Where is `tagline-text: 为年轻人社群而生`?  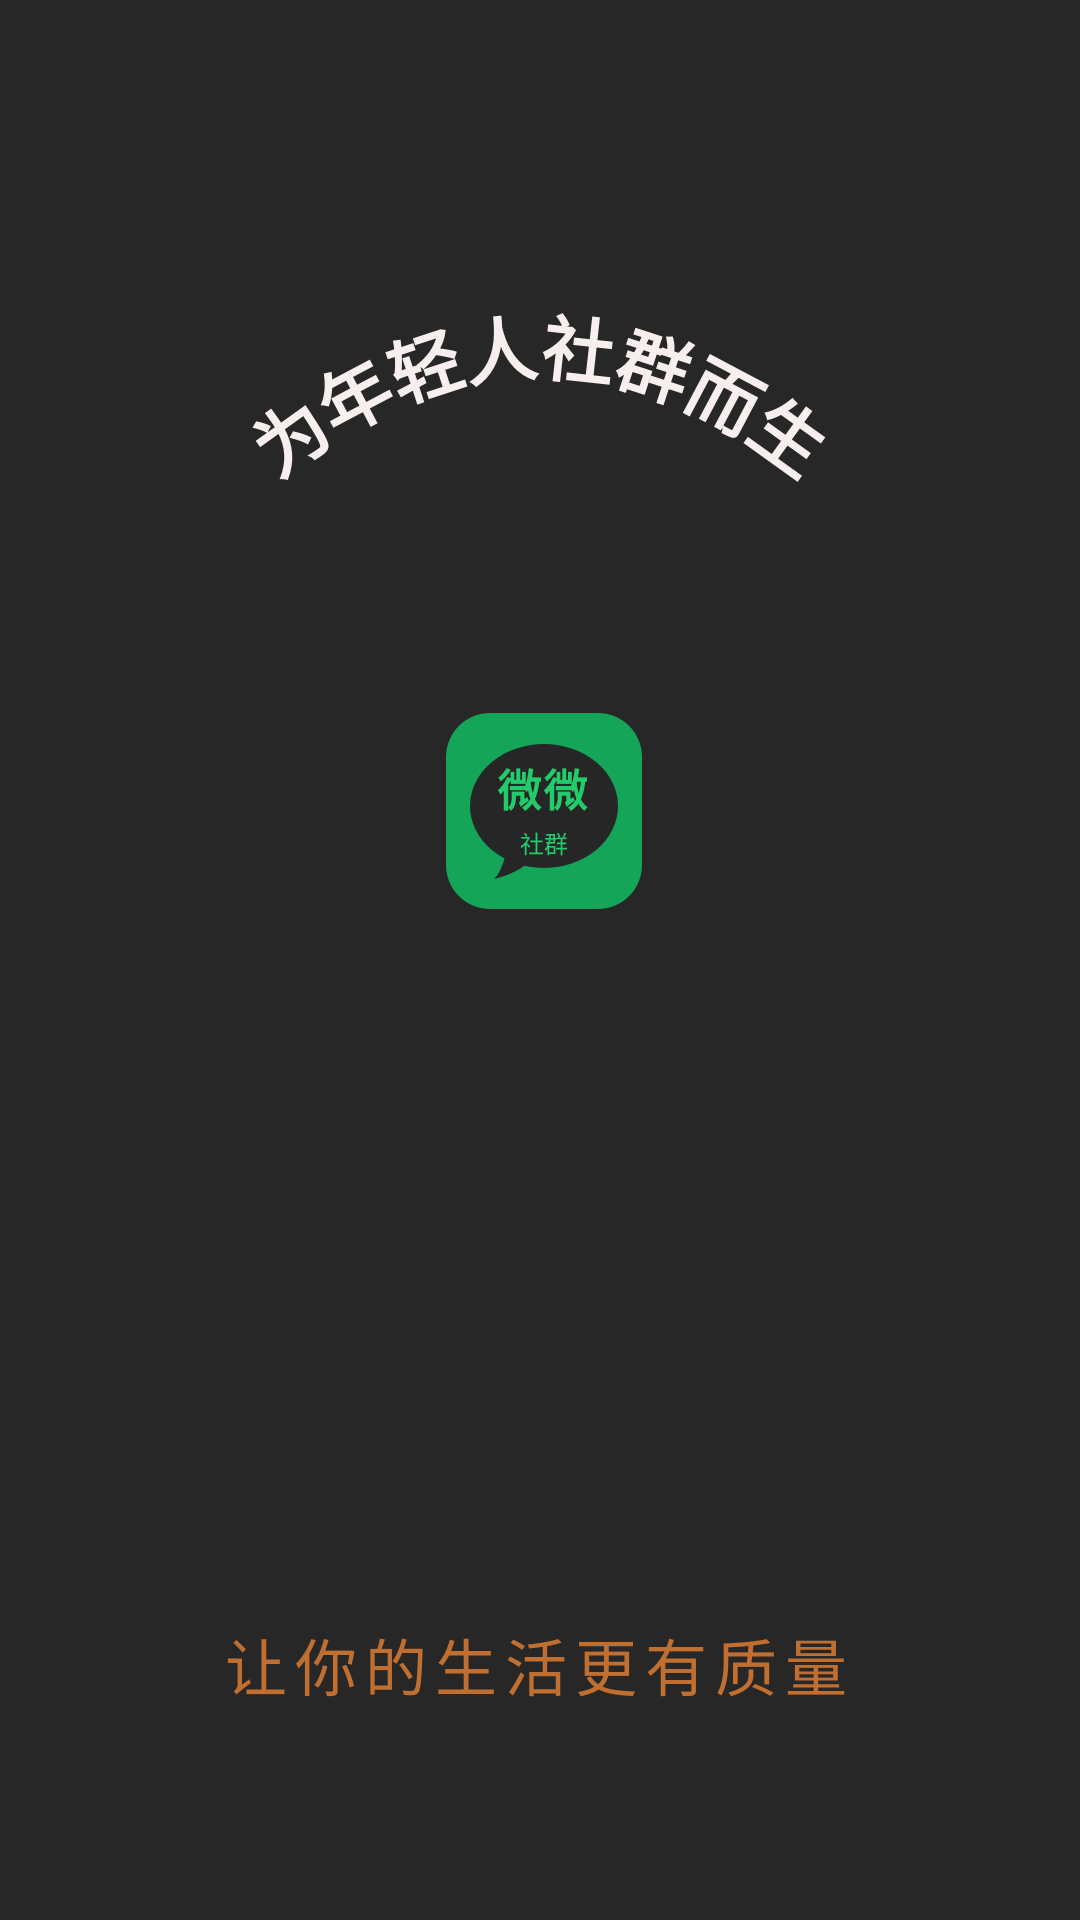
tagline-text: 为年轻人社群而生 is located at coordinates (540, 399).